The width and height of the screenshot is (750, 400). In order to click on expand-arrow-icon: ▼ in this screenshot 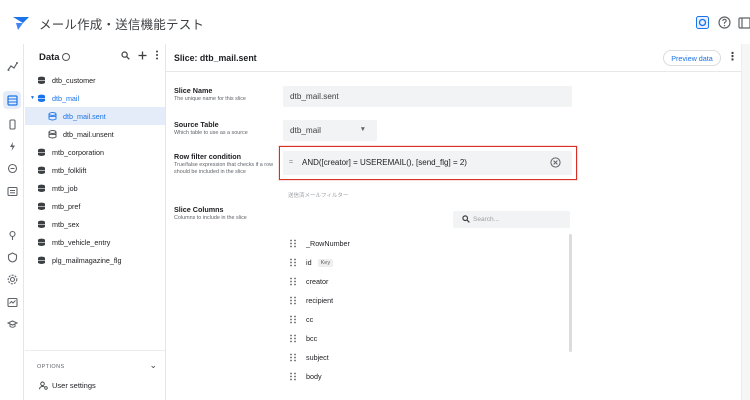, I will do `click(32, 98)`.